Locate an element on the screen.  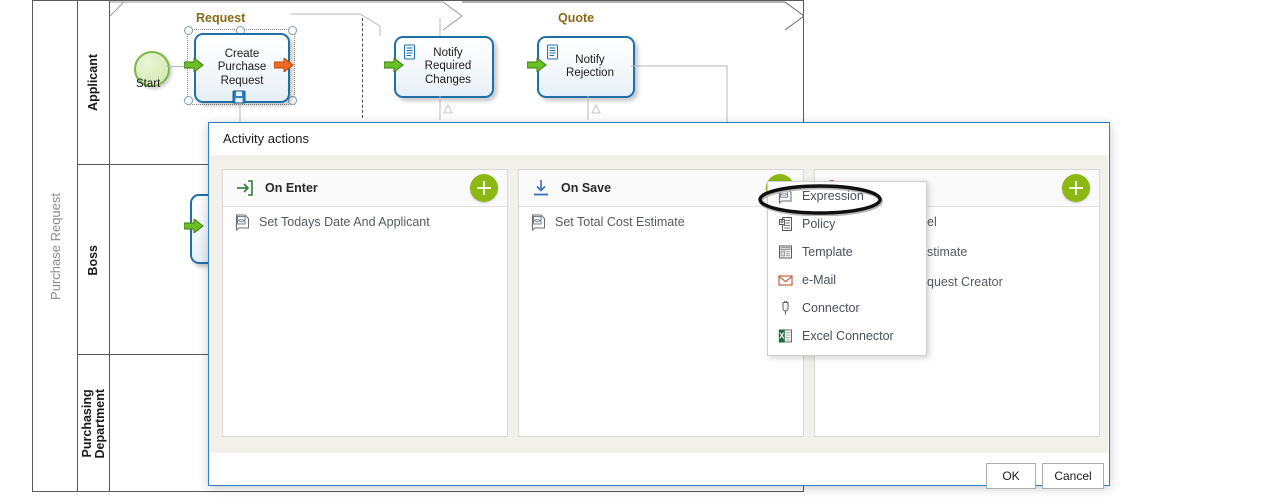
email-icon is located at coordinates (785, 280).